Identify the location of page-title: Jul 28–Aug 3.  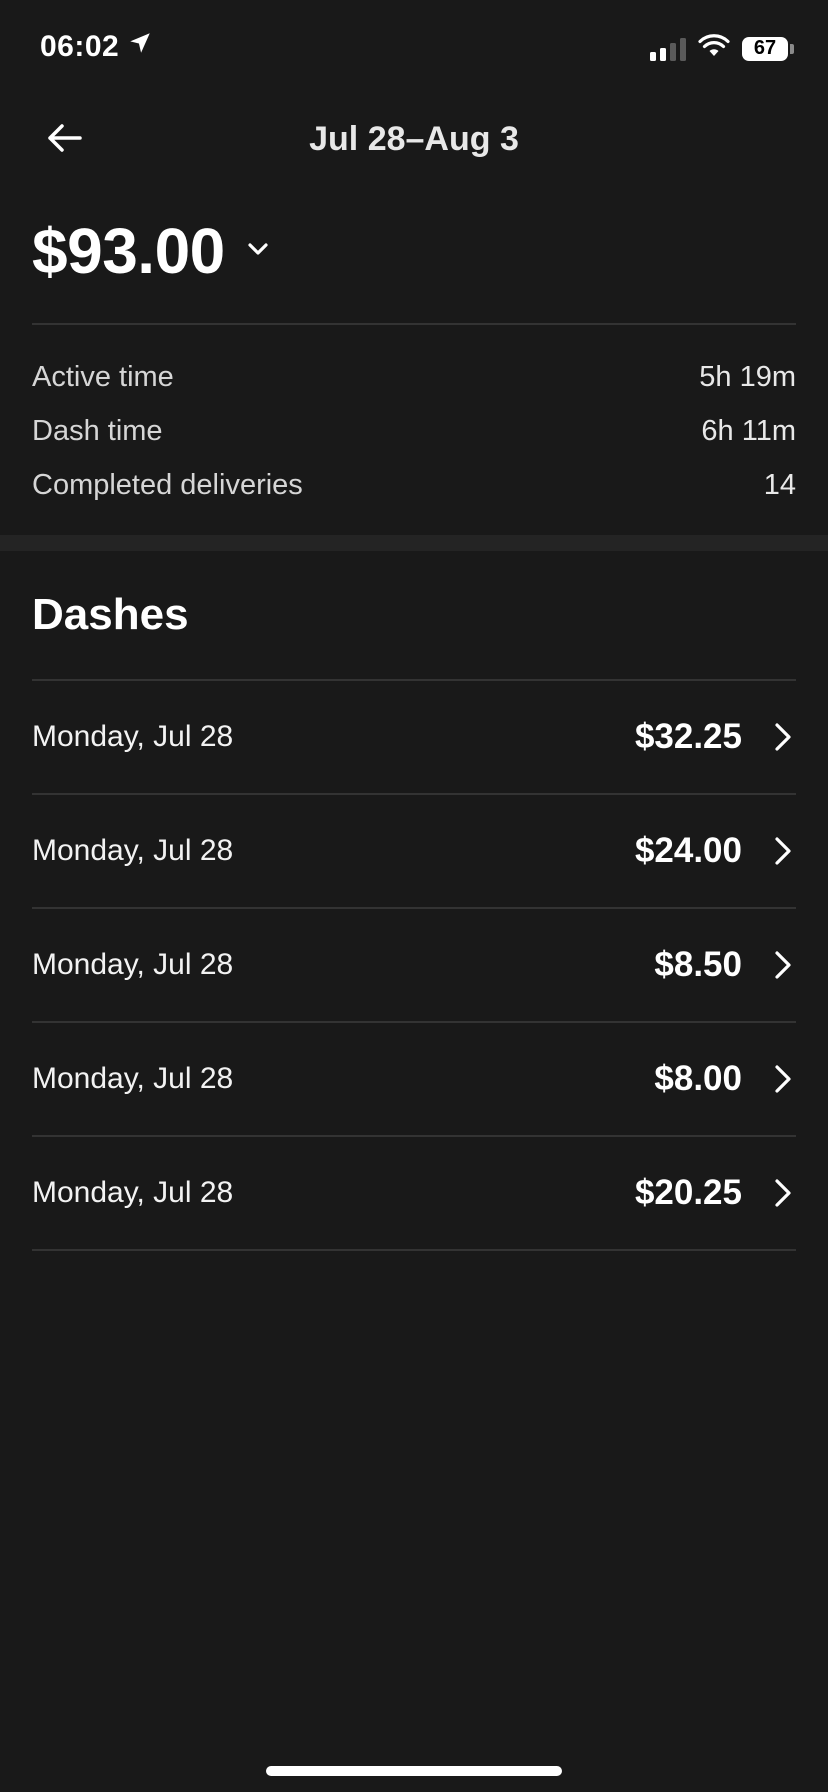
(414, 139).